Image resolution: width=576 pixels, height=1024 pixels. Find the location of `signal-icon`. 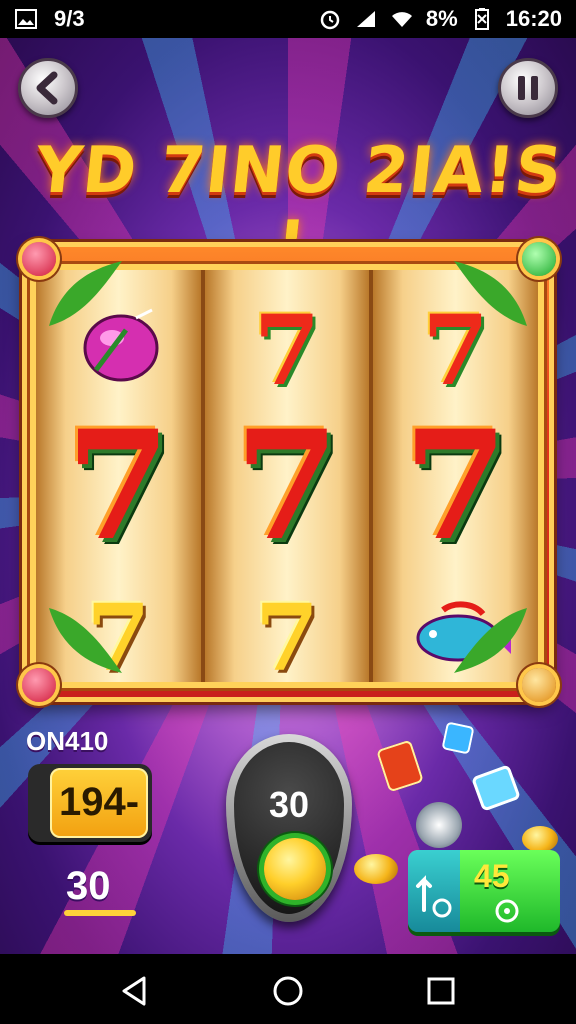

signal-icon is located at coordinates (365, 19).